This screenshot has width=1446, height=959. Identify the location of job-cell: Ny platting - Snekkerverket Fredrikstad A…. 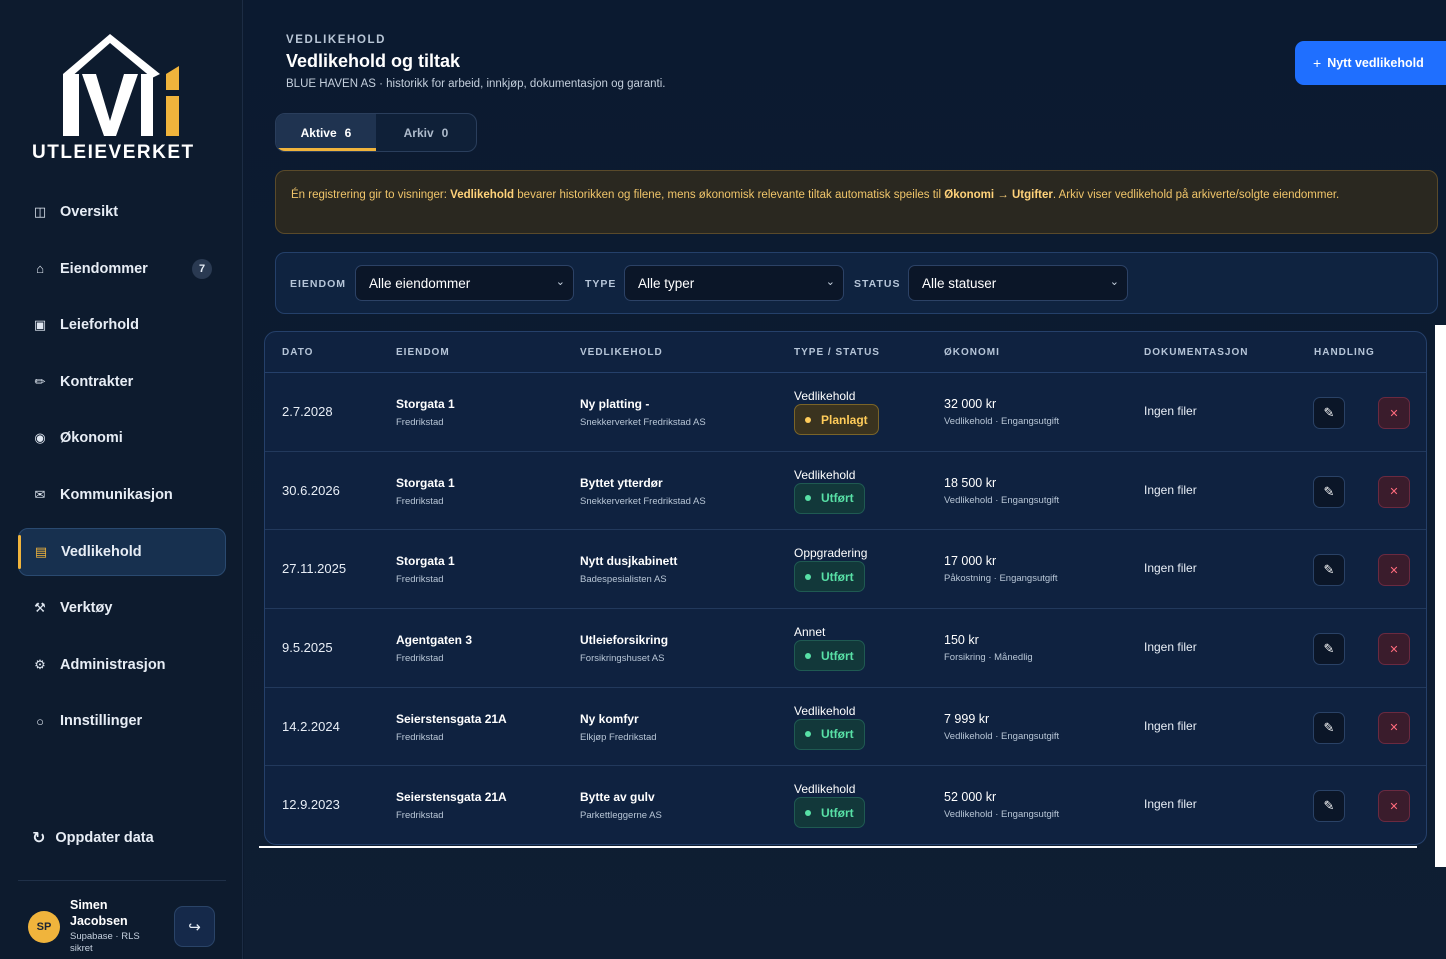
(643, 412).